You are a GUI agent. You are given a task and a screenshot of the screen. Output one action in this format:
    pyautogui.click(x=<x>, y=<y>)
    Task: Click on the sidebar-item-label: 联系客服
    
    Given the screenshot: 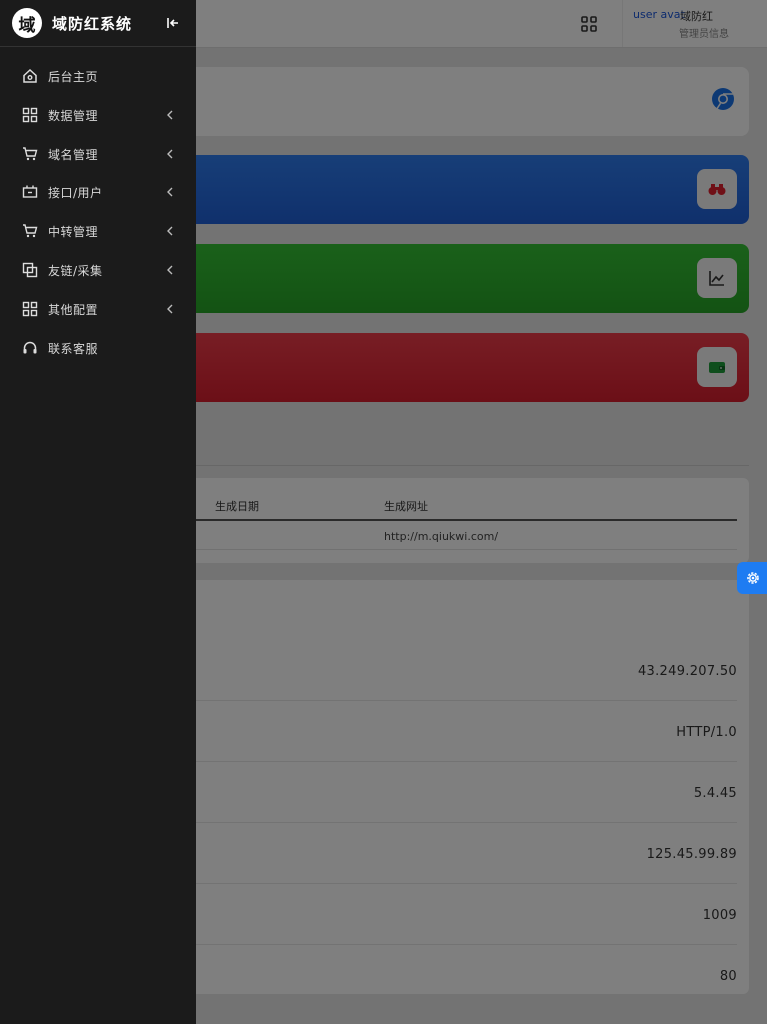 What is the action you would take?
    pyautogui.click(x=73, y=348)
    